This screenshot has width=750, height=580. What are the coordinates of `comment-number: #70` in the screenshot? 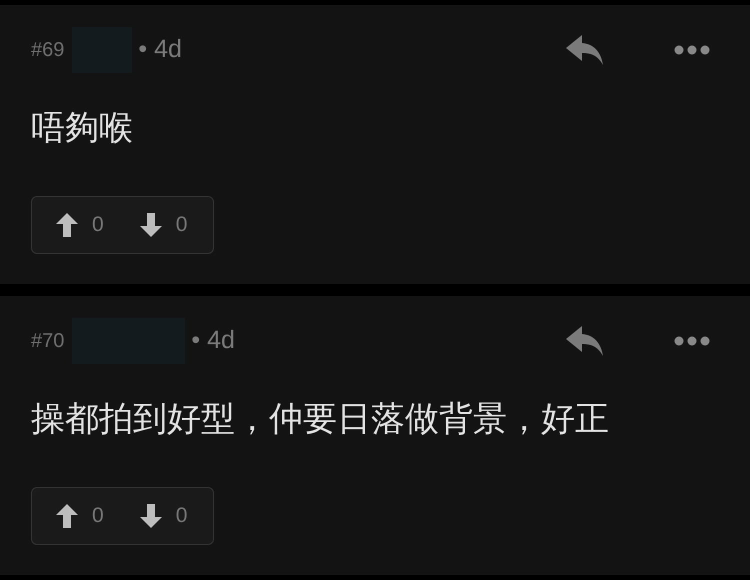 It's located at (47, 341).